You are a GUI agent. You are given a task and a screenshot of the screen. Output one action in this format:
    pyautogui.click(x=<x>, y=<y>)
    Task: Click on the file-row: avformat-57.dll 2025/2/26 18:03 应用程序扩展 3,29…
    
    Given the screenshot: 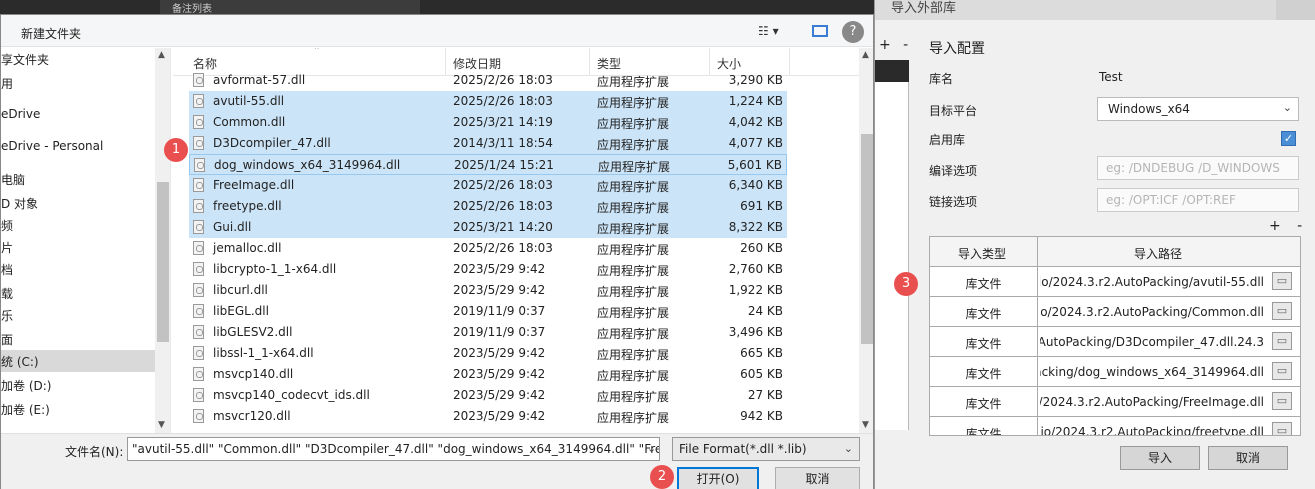 What is the action you would take?
    pyautogui.click(x=488, y=80)
    